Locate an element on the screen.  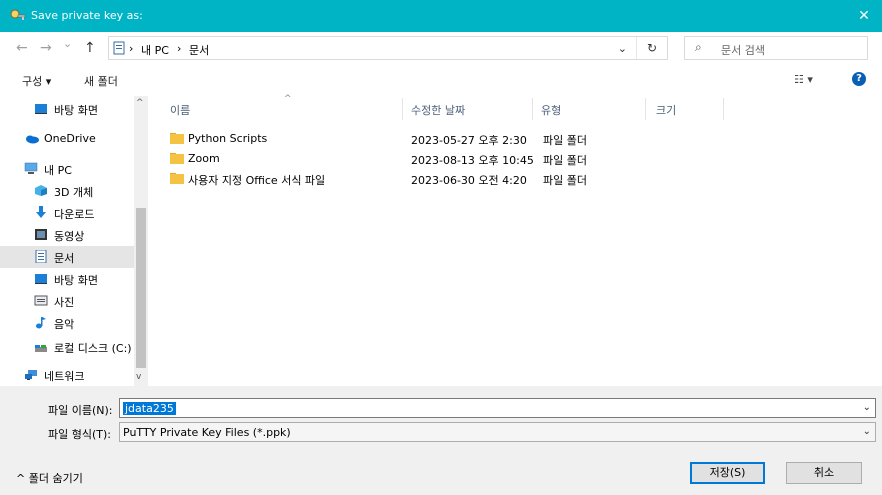
sidebar-item-pictures: 사진 is located at coordinates (67, 301).